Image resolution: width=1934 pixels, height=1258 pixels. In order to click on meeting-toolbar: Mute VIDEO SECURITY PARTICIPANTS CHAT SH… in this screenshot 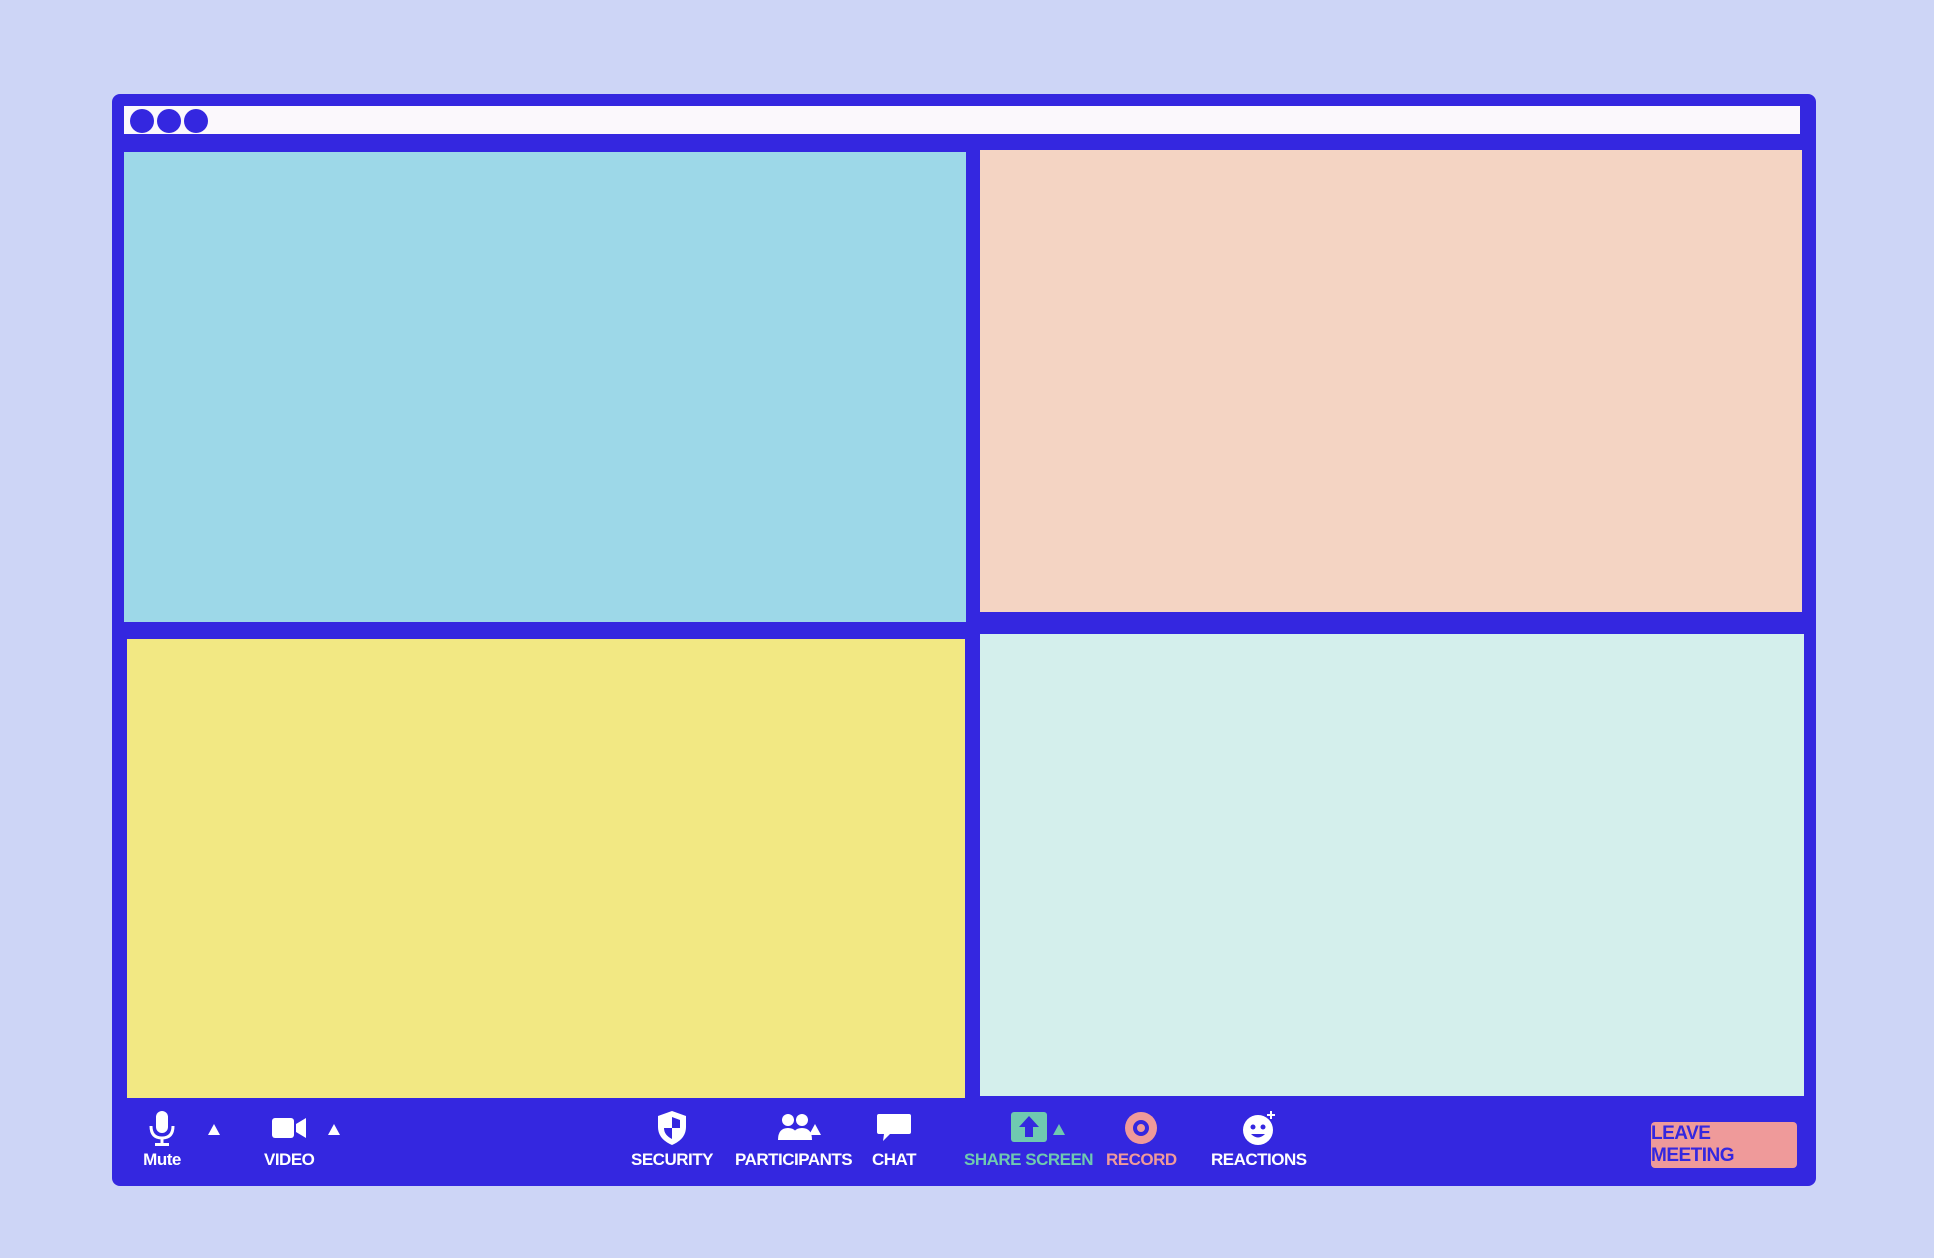, I will do `click(964, 1142)`.